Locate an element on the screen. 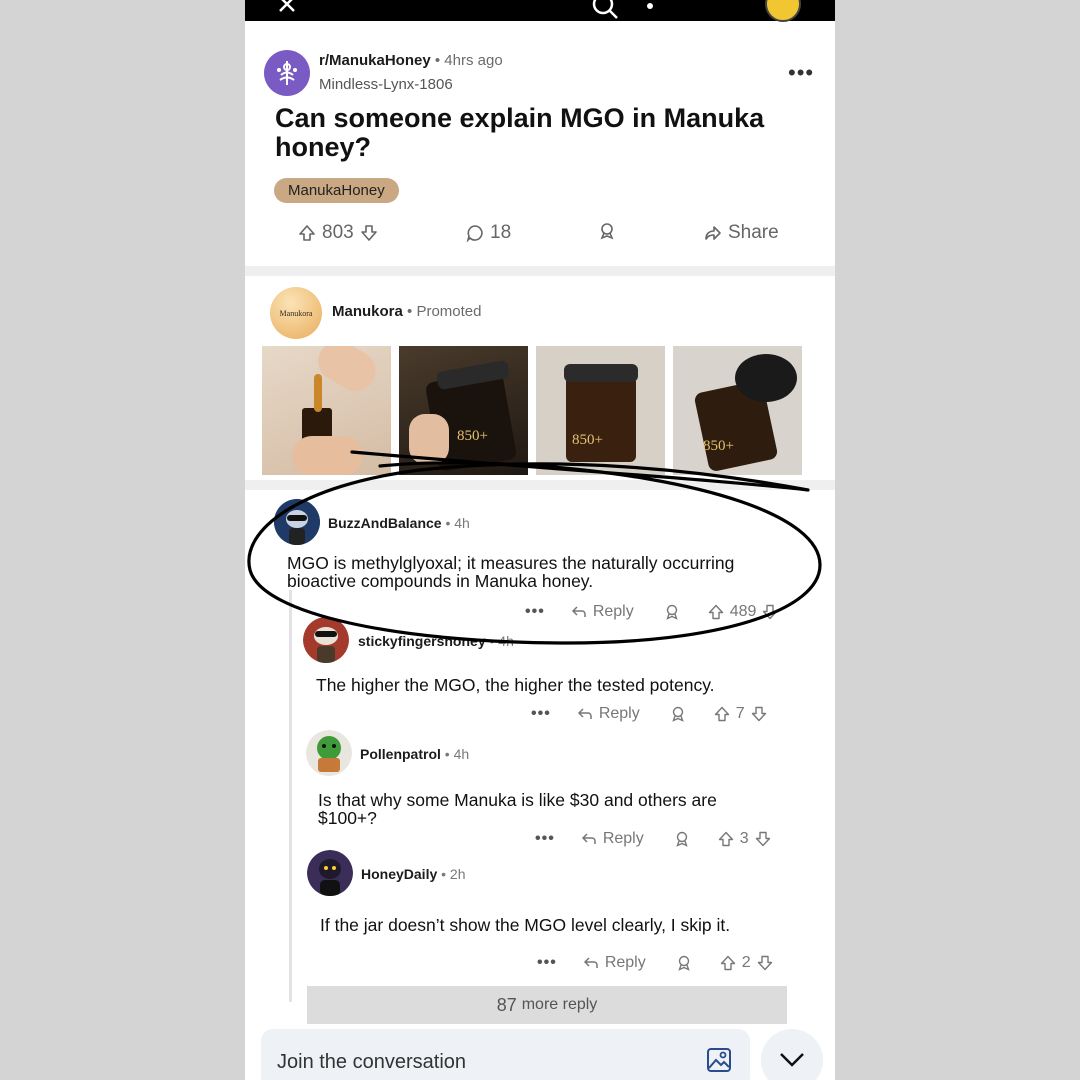 The image size is (1080, 1080). comment-score: 7 is located at coordinates (740, 713).